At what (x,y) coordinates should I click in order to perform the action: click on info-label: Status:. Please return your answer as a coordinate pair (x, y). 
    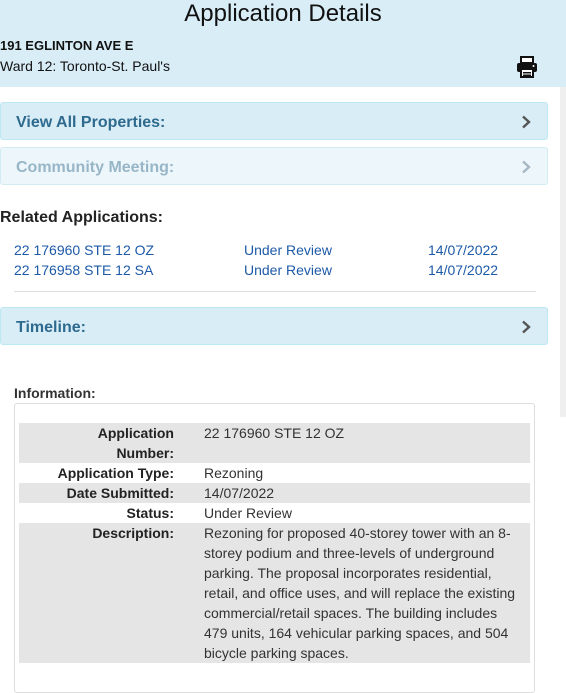
    Looking at the image, I should click on (150, 513).